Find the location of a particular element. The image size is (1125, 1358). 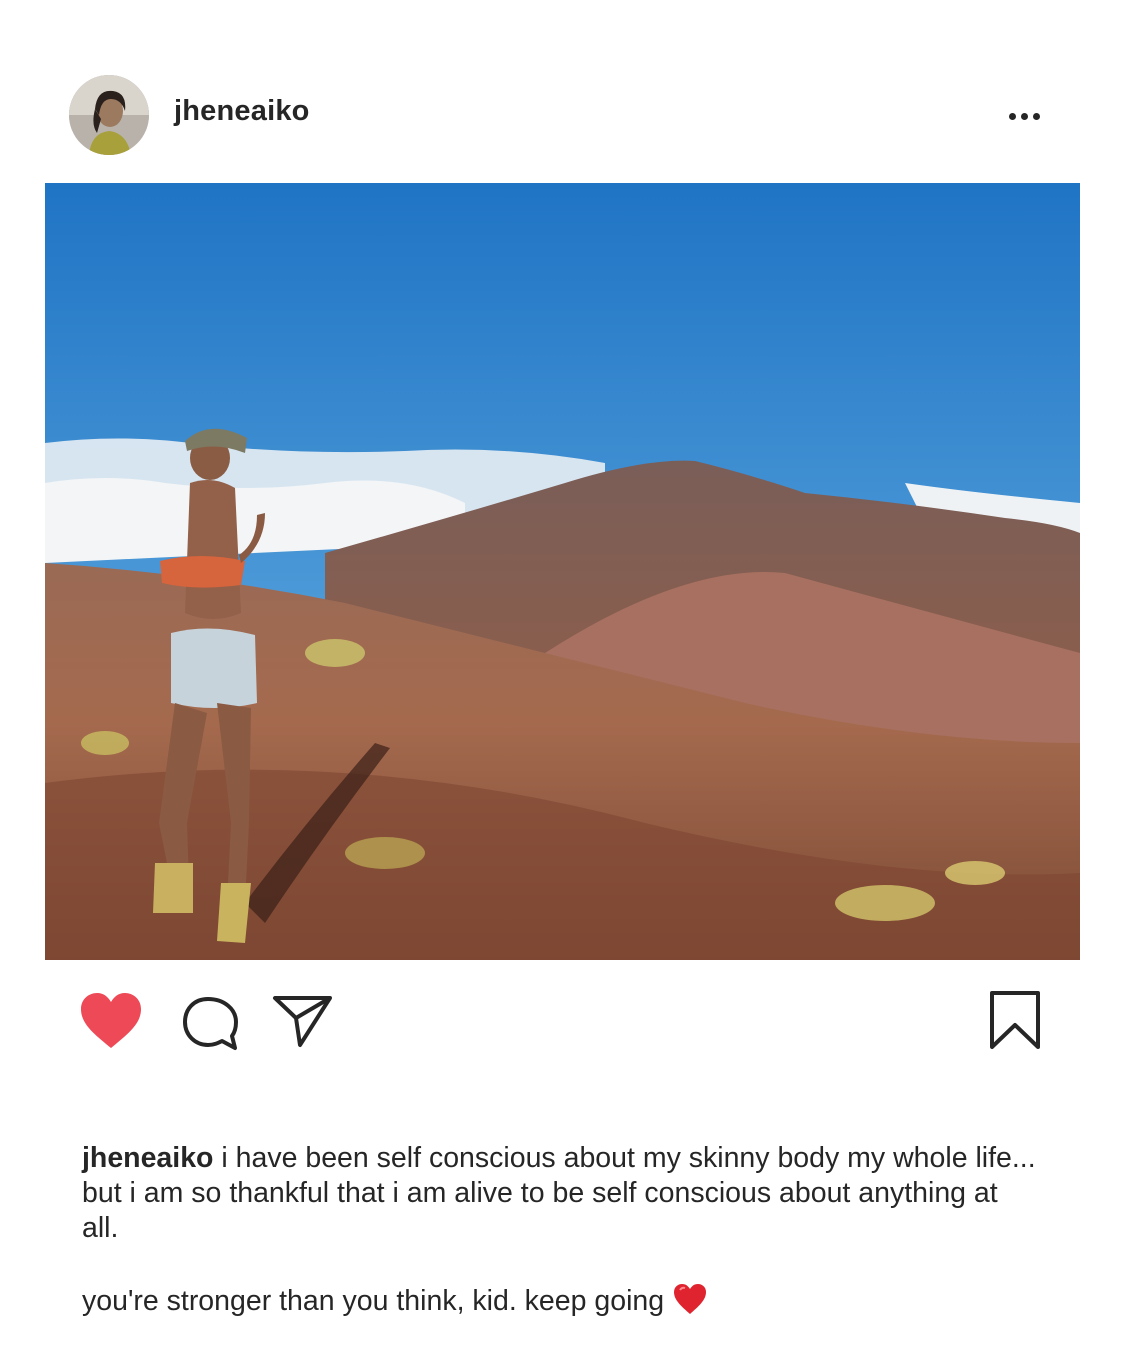

avatar-image is located at coordinates (109, 115).